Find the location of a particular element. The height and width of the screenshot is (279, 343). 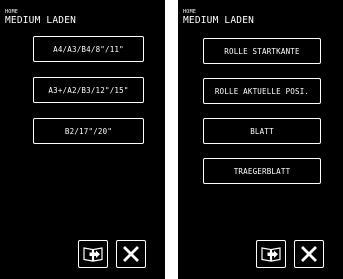

size-a4-a3-b4-button: A4/A3/B4/8"/11" is located at coordinates (88, 49).